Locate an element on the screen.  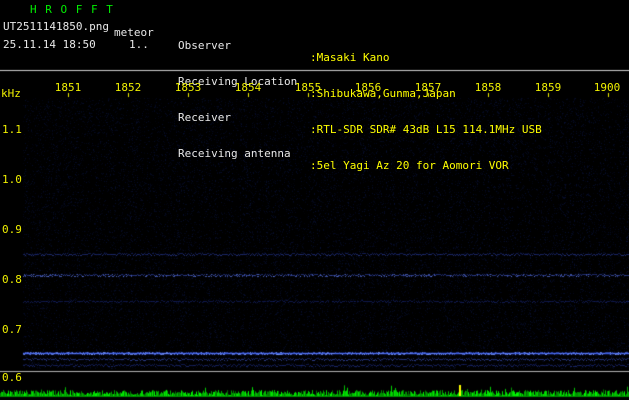
info-value: :Masaki Kano is located at coordinates (350, 57).